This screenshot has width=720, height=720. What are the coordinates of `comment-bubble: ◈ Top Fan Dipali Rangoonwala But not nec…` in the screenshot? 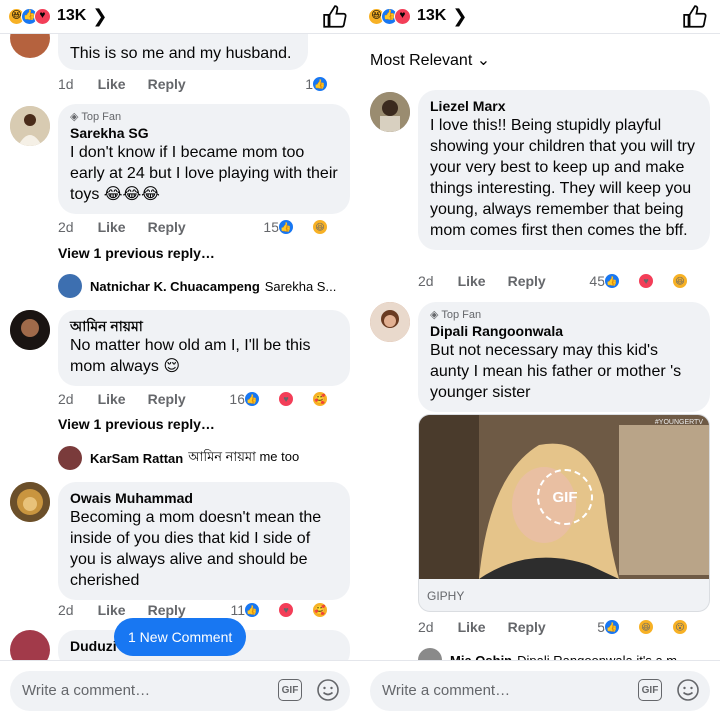 It's located at (564, 357).